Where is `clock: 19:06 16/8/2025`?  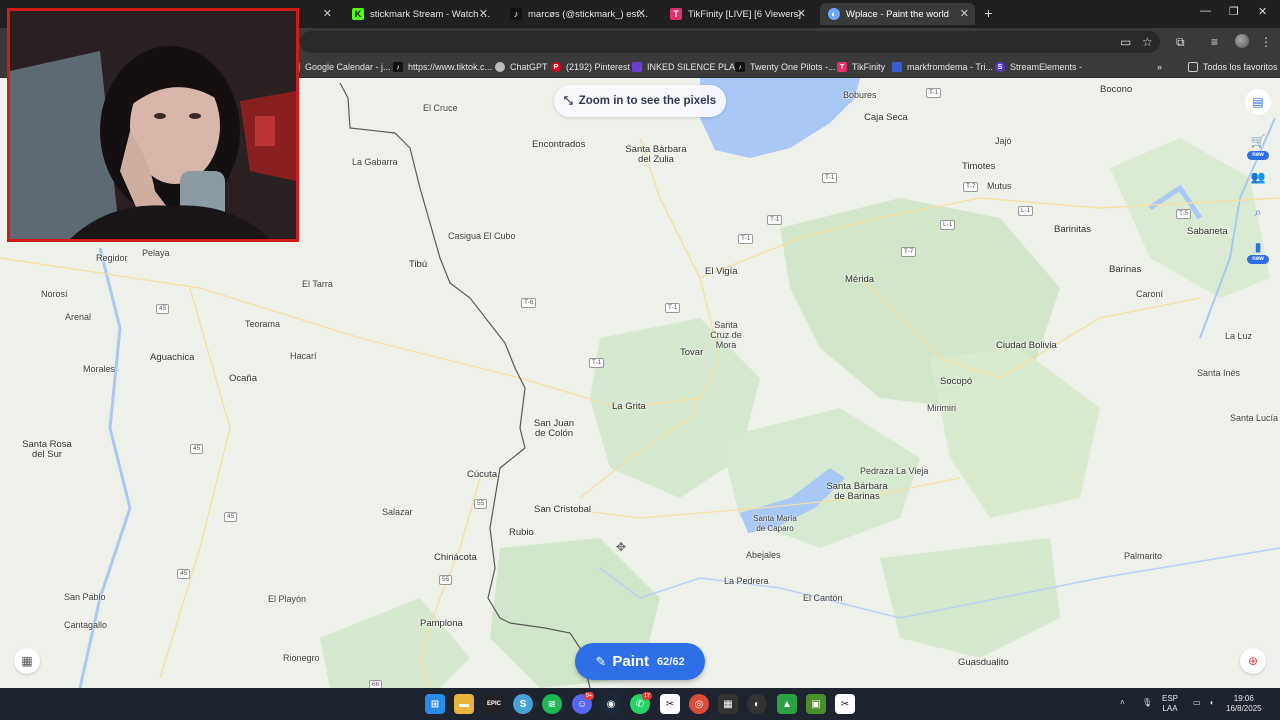 clock: 19:06 16/8/2025 is located at coordinates (1244, 704).